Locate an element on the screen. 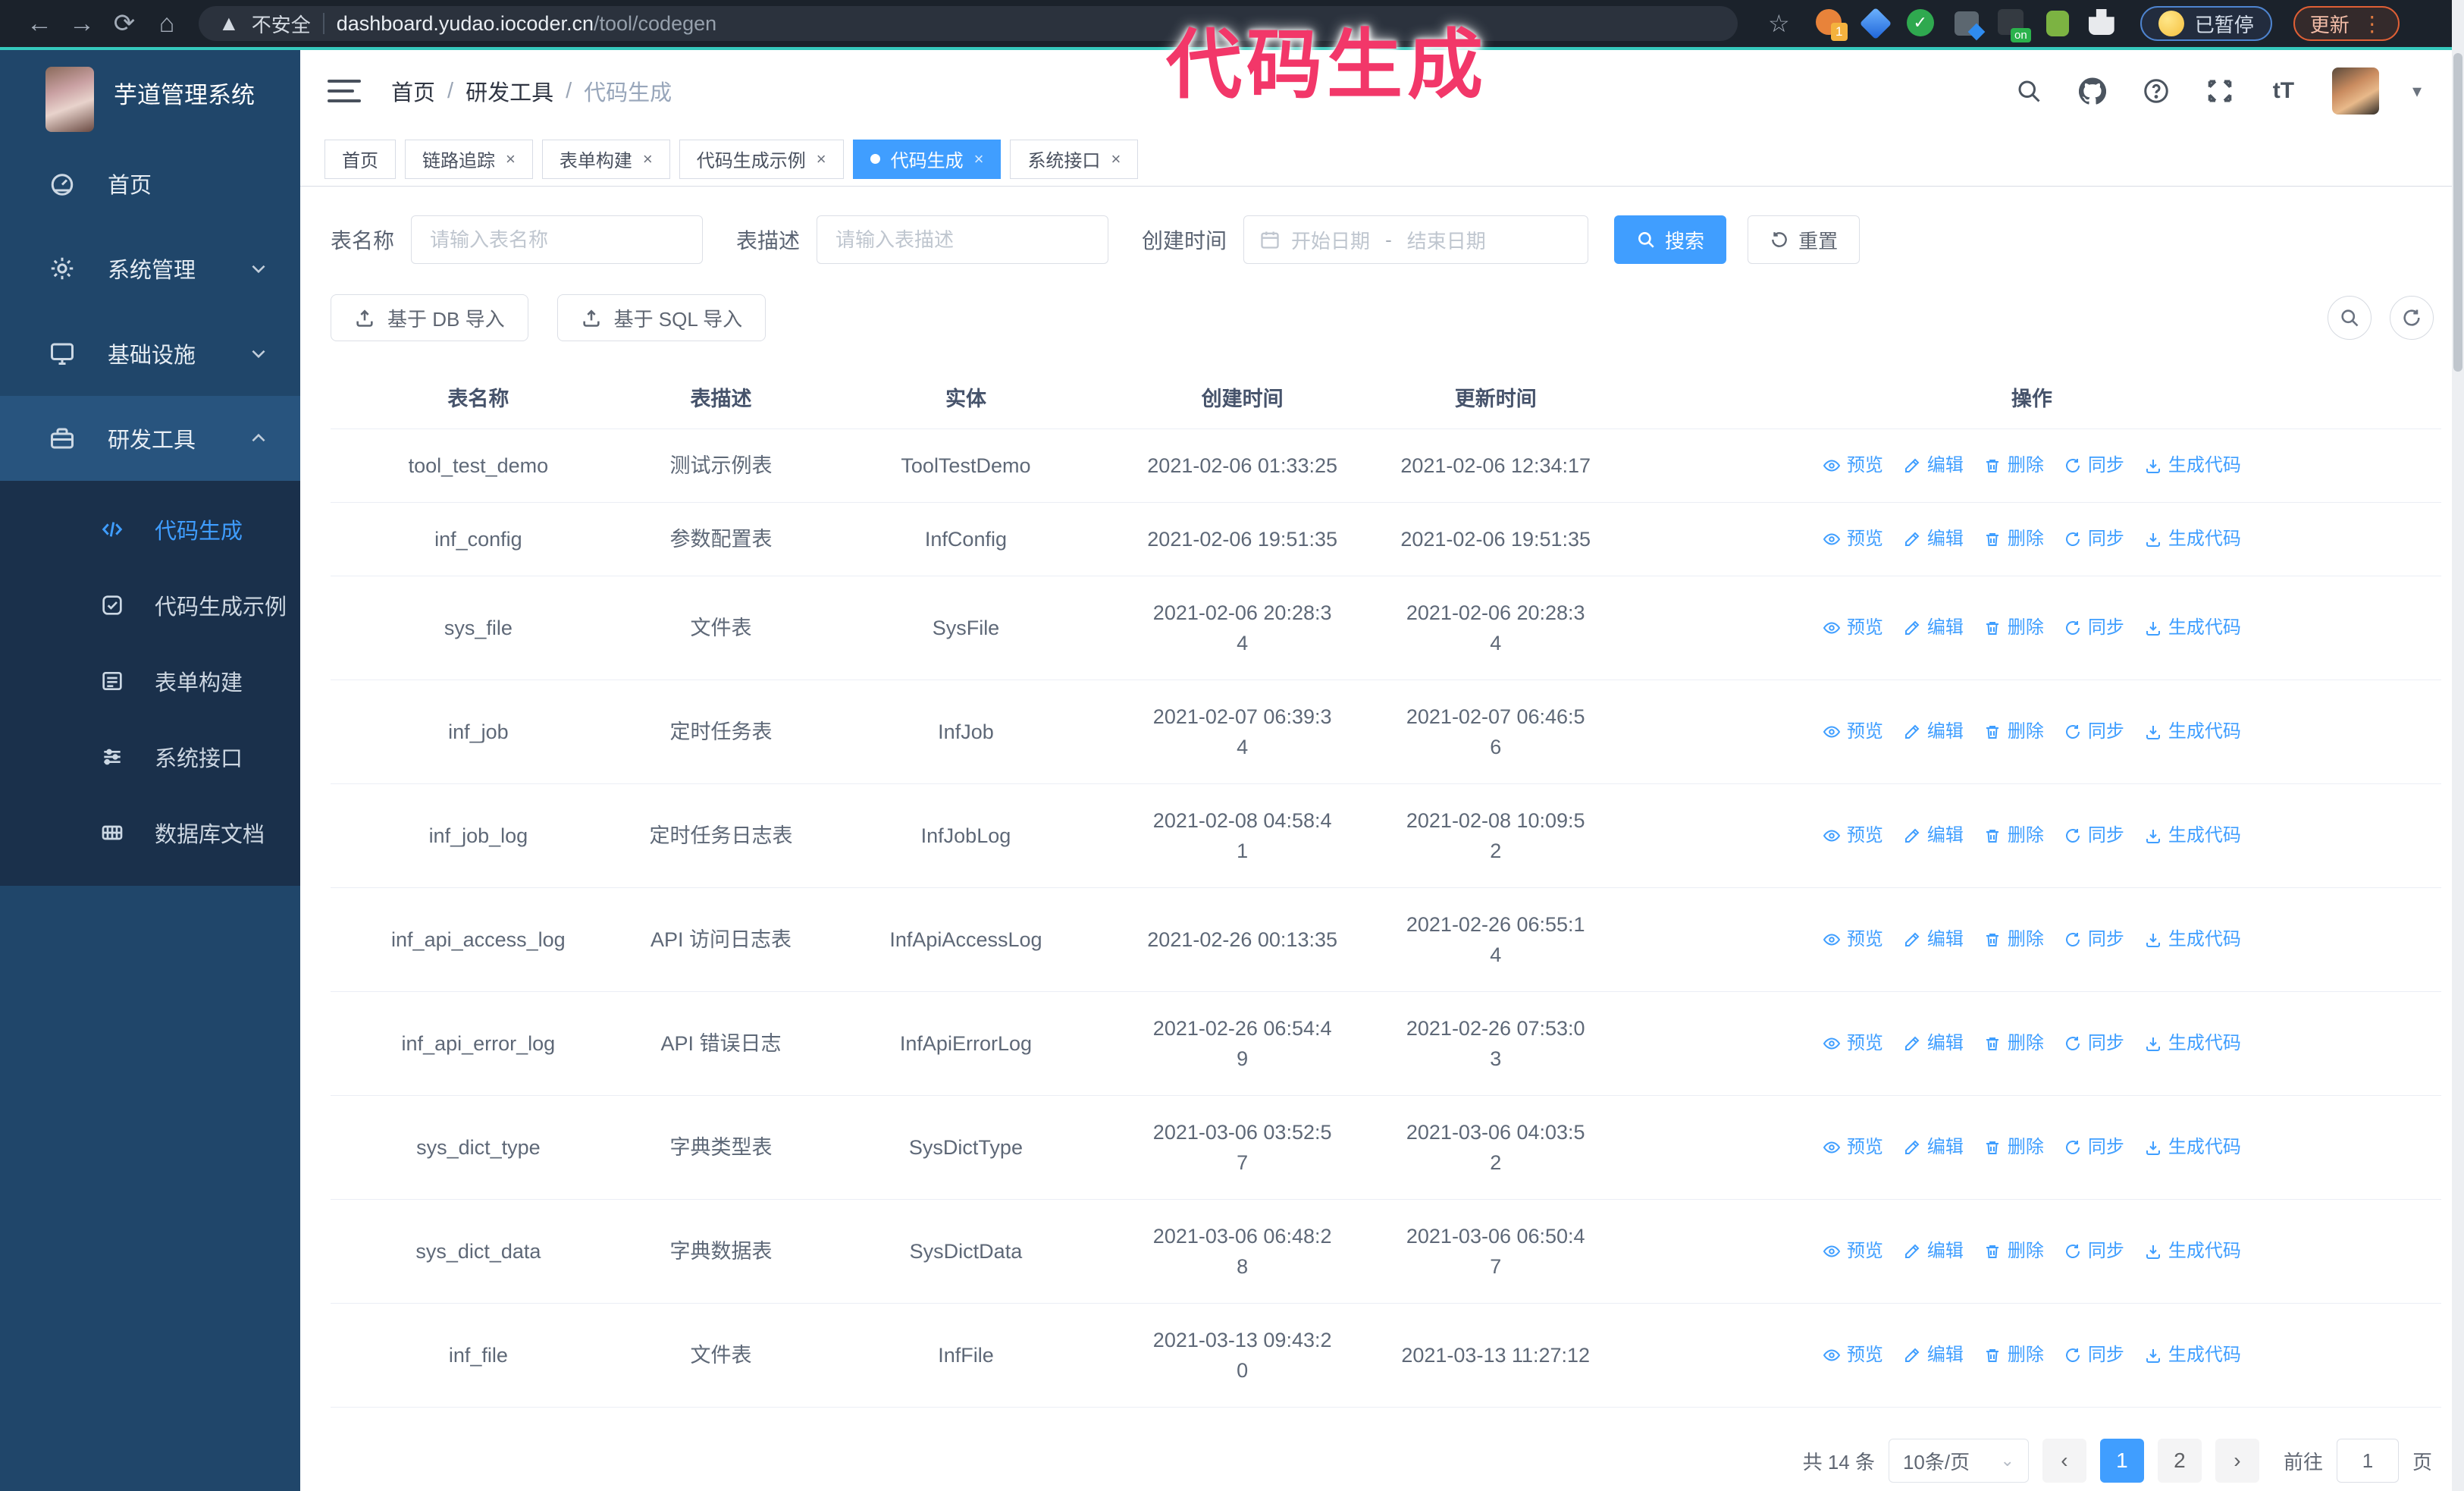 The width and height of the screenshot is (2464, 1491). sidebar-subitem-1: 代码生成示例 is located at coordinates (150, 605).